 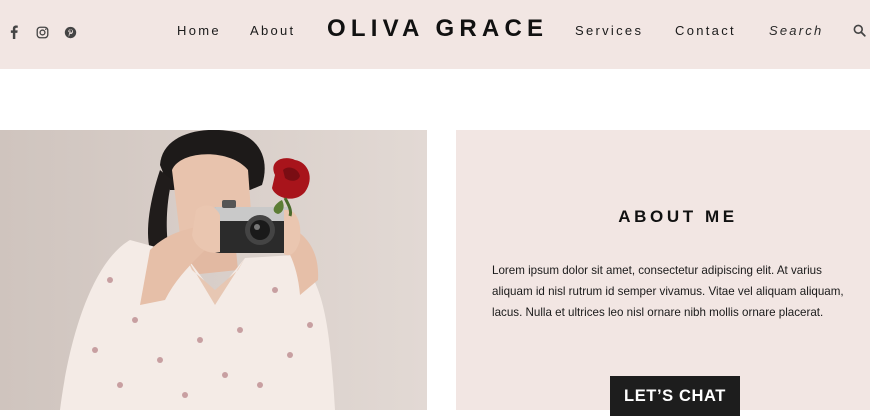 What do you see at coordinates (705, 30) in the screenshot?
I see `nav-contact: Contact` at bounding box center [705, 30].